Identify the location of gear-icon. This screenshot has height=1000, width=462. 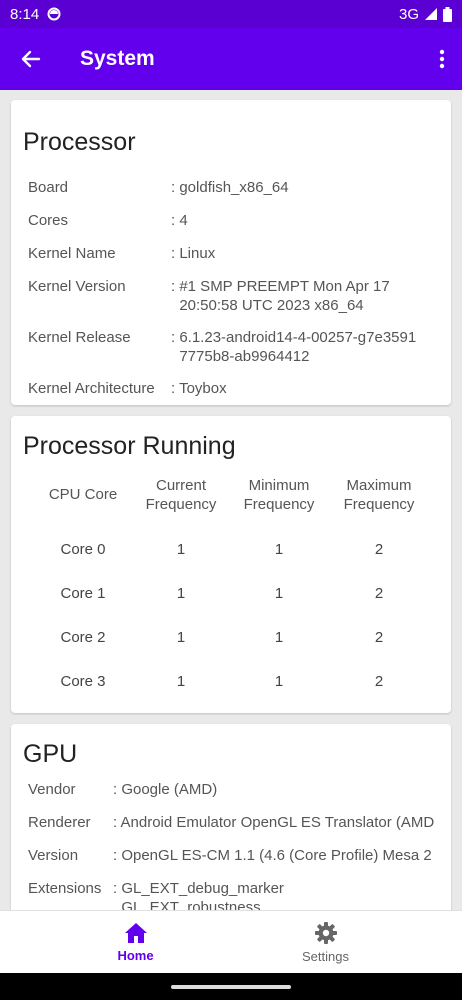
(325, 933).